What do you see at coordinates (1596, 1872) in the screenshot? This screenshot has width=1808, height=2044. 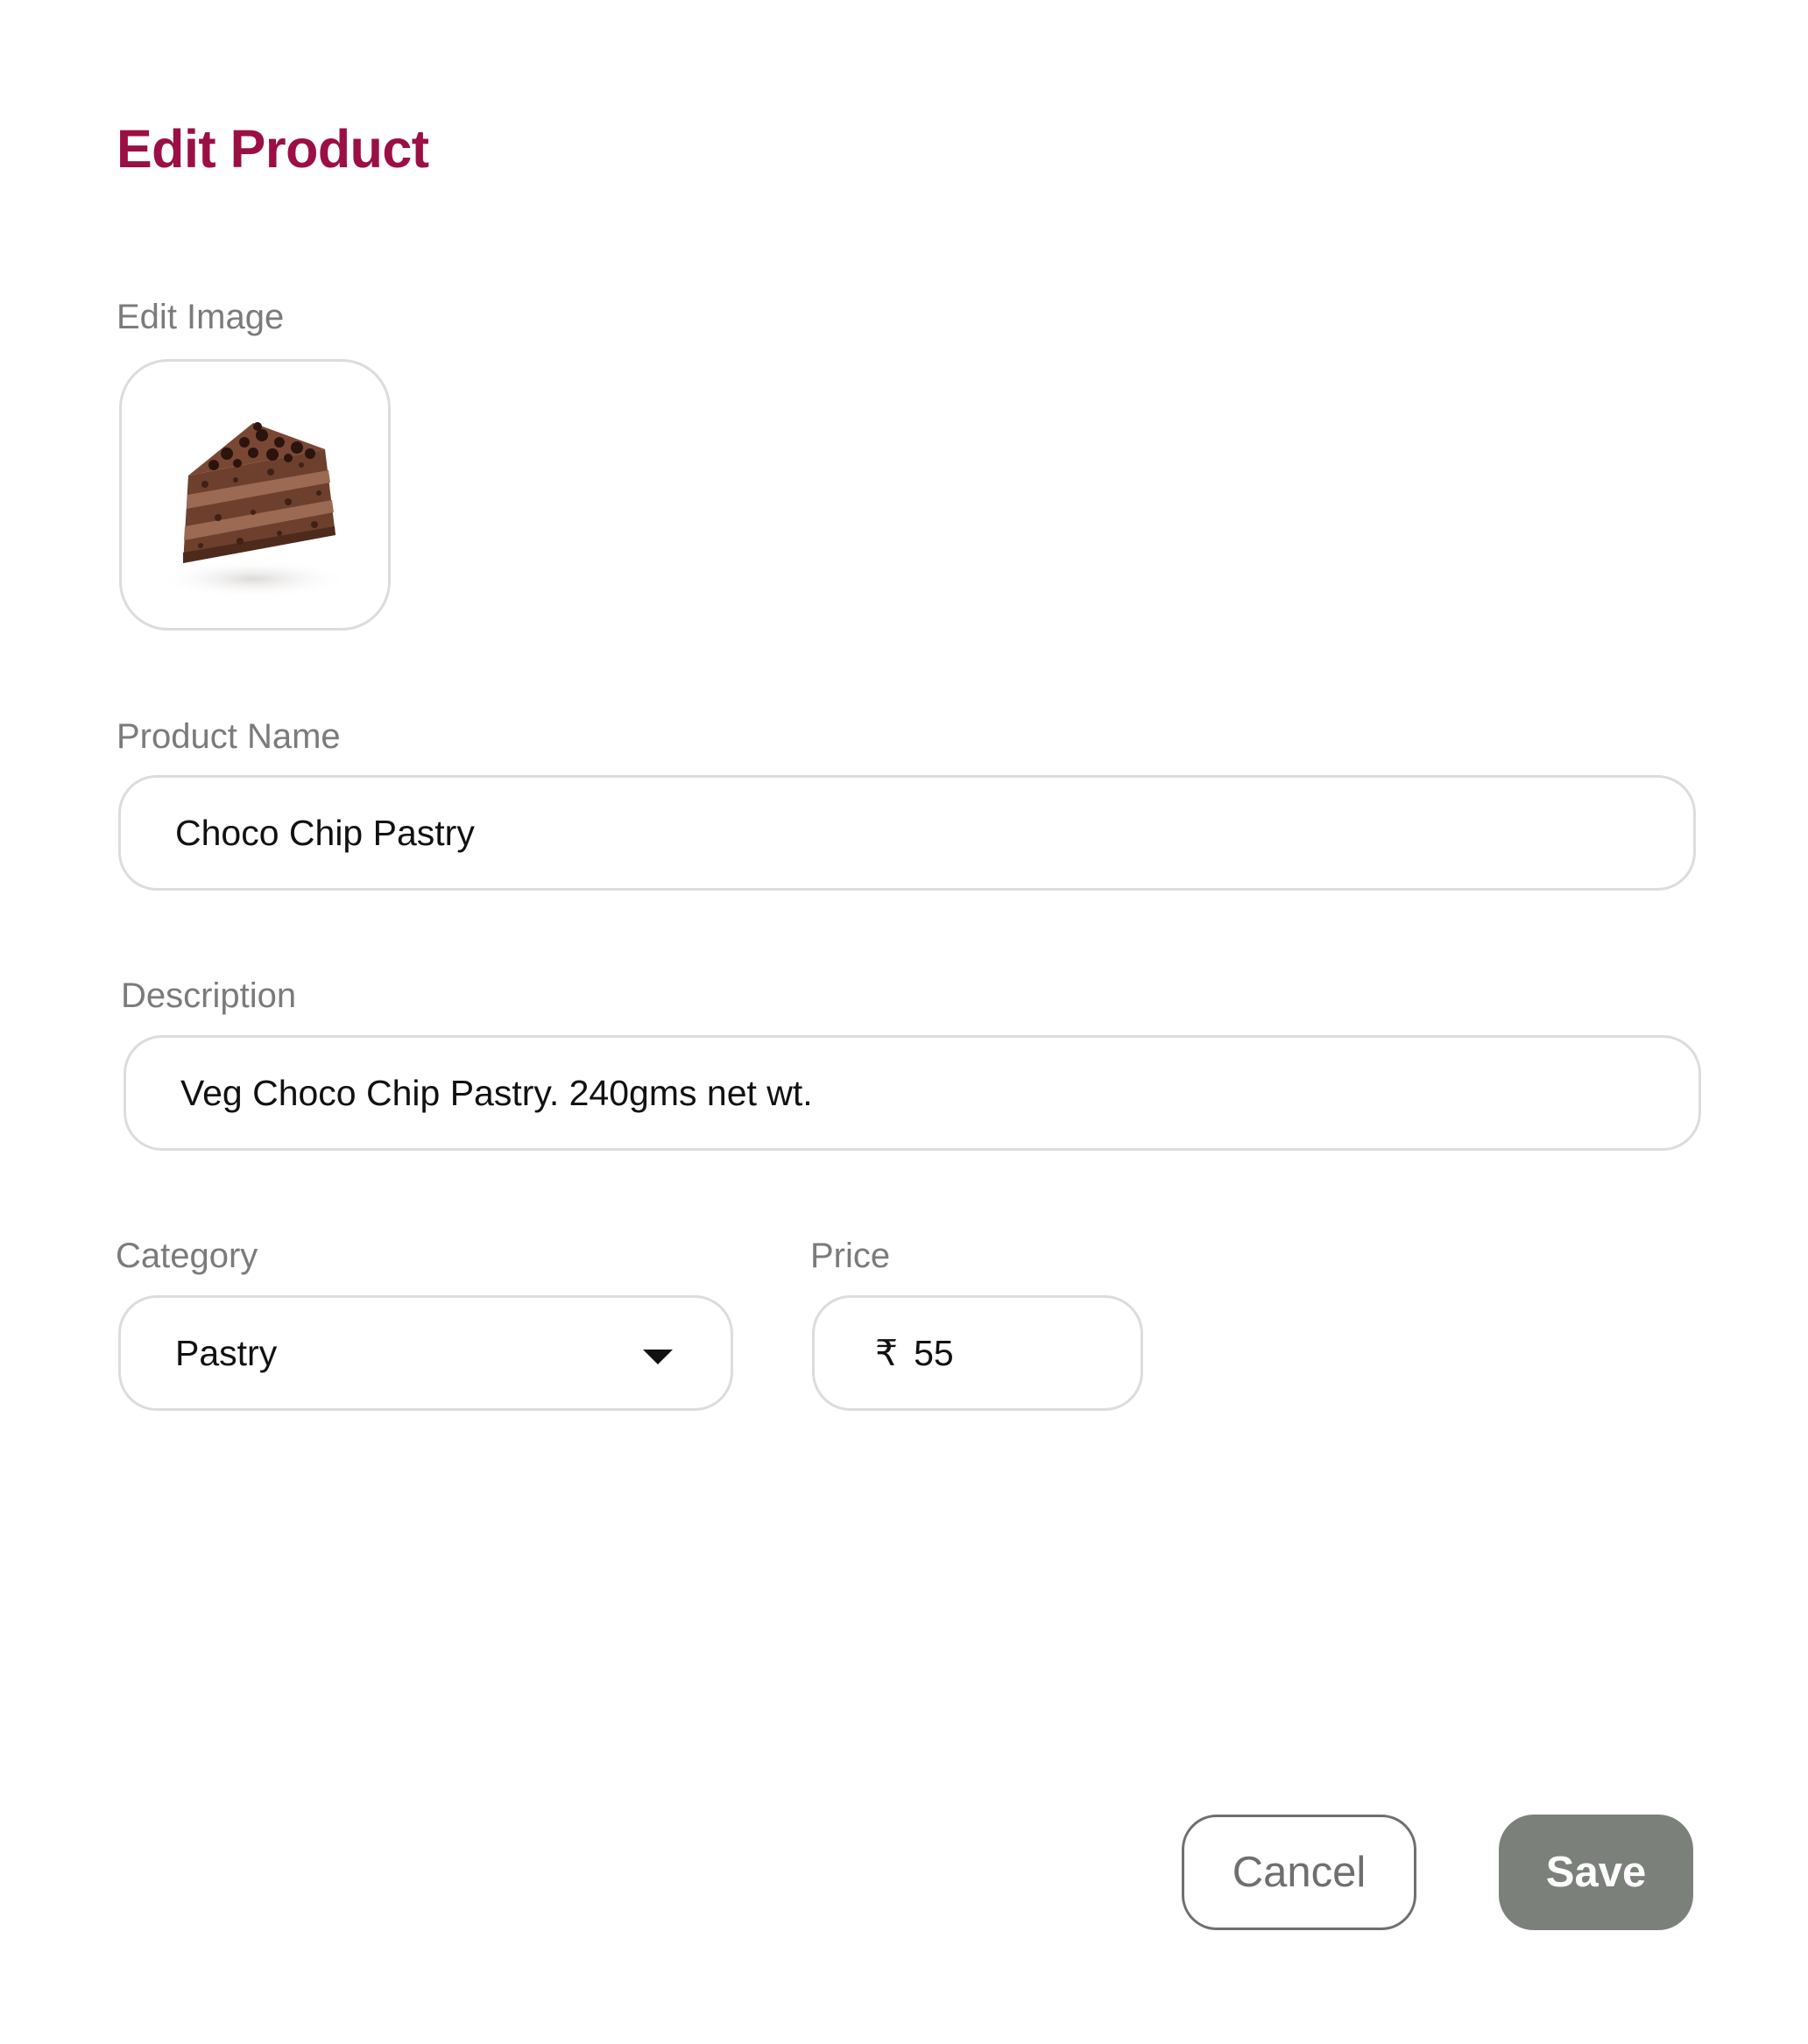 I see `save-button: Save` at bounding box center [1596, 1872].